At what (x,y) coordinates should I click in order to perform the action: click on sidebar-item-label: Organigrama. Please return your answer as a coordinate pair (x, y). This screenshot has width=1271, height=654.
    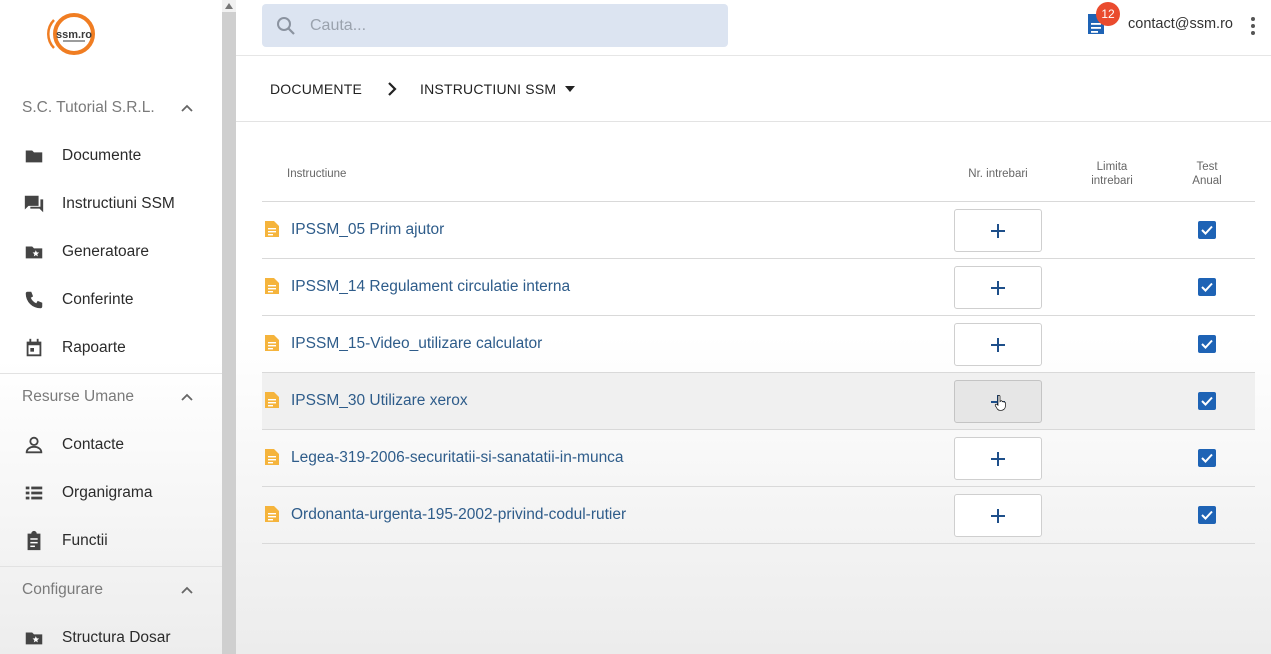
    Looking at the image, I should click on (107, 492).